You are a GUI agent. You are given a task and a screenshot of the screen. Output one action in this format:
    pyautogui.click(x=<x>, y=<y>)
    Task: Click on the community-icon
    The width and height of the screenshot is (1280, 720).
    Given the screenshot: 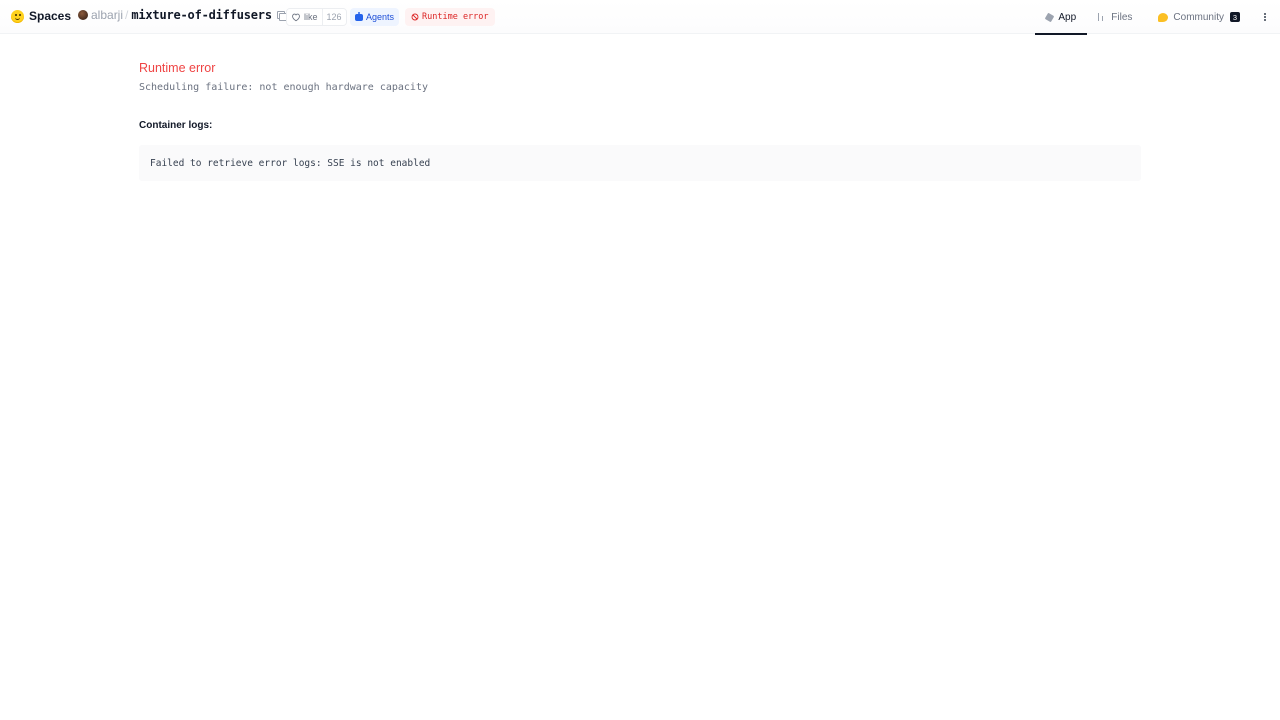 What is the action you would take?
    pyautogui.click(x=1163, y=17)
    